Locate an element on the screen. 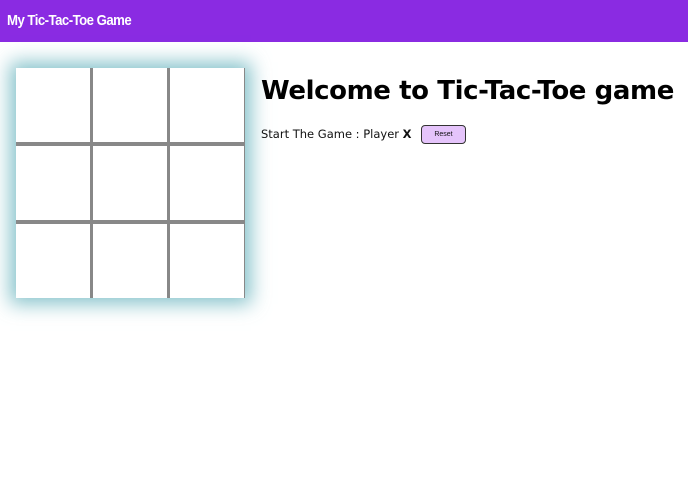 The width and height of the screenshot is (688, 491). page-heading: Welcome to Tic-Tac-Toe game is located at coordinates (467, 91).